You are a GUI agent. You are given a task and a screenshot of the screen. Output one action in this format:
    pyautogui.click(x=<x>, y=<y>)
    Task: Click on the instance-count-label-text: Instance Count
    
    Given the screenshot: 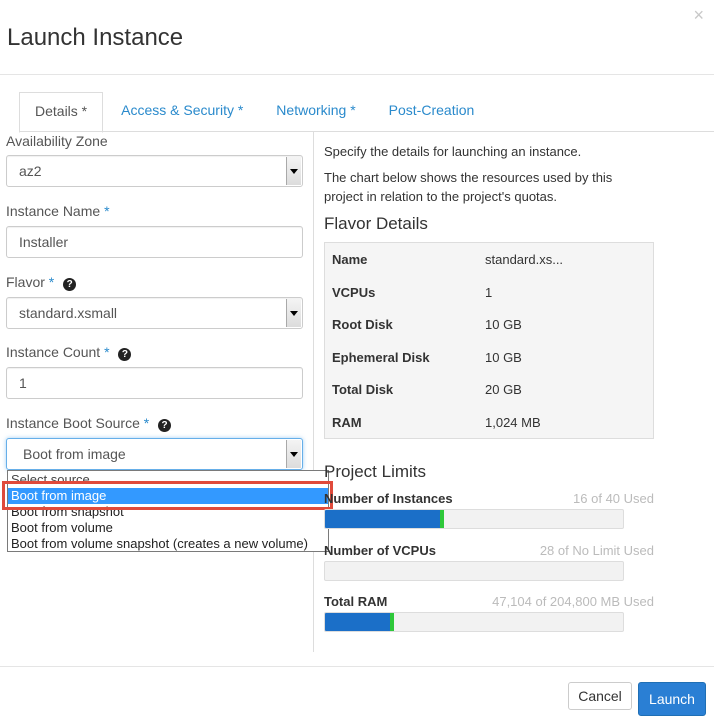 What is the action you would take?
    pyautogui.click(x=53, y=352)
    